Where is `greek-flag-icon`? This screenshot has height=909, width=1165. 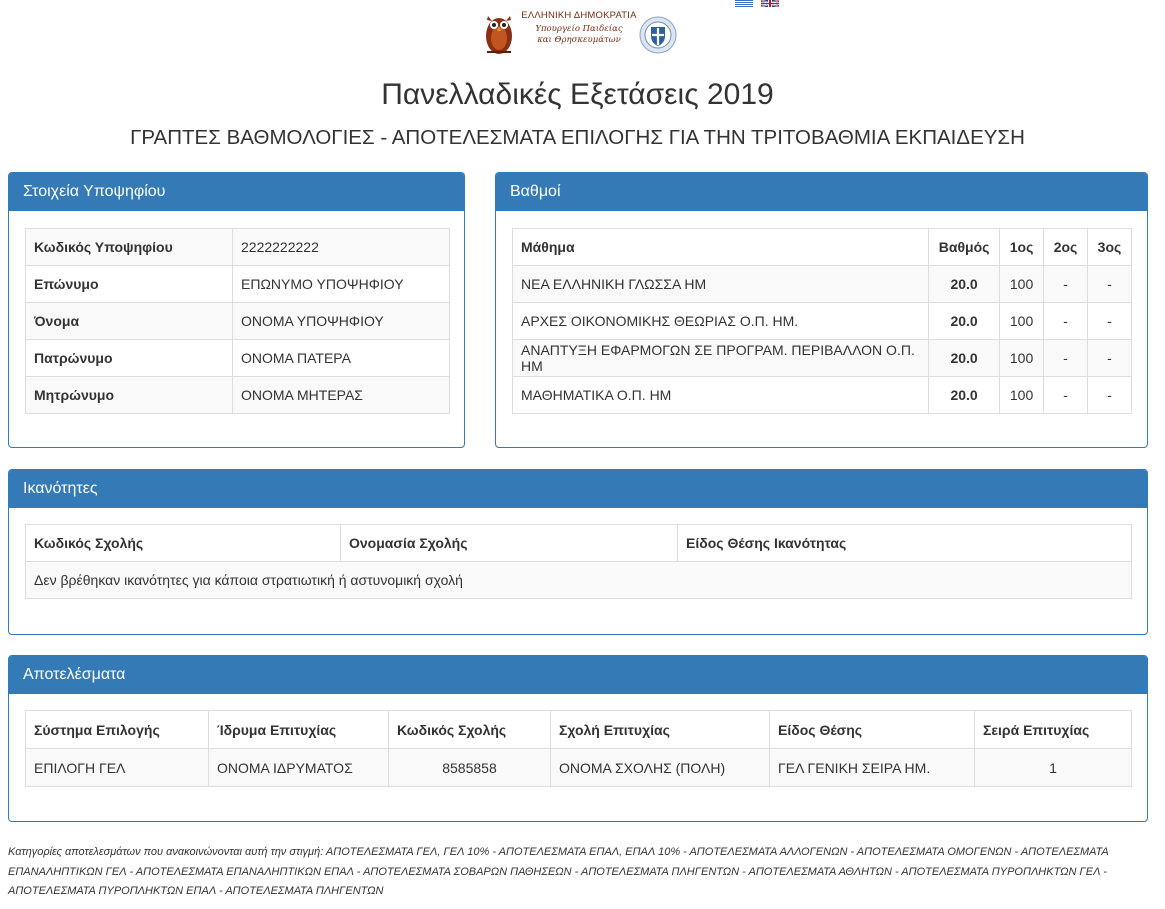 greek-flag-icon is located at coordinates (744, 3).